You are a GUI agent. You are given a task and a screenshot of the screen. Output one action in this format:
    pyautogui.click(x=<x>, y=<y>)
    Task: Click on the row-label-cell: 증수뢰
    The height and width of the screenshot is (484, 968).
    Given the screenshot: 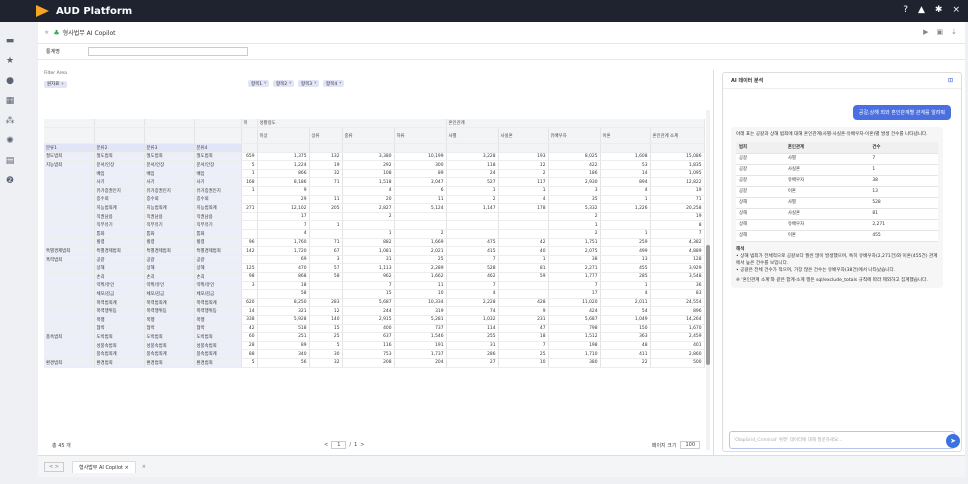 What is the action you would take?
    pyautogui.click(x=218, y=200)
    